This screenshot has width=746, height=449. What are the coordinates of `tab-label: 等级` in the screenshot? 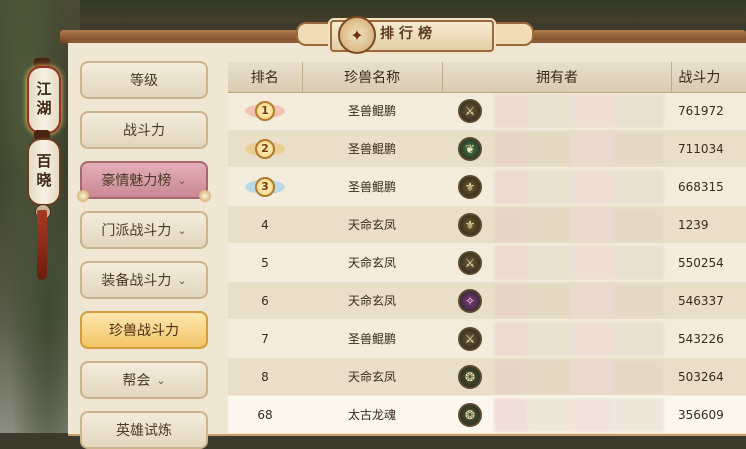 It's located at (144, 81).